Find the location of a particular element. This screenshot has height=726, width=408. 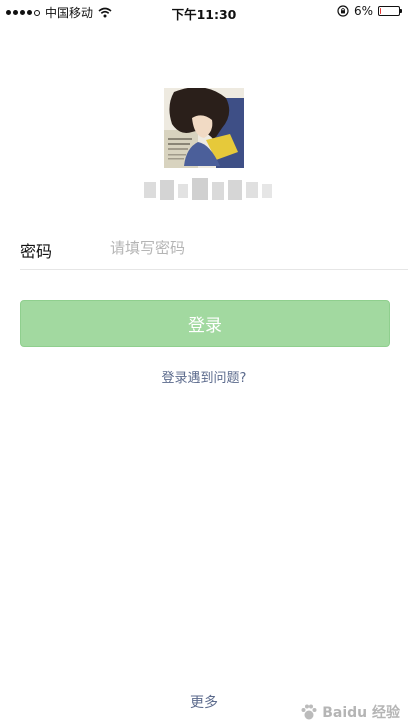

battery-level-fill is located at coordinates (380, 11).